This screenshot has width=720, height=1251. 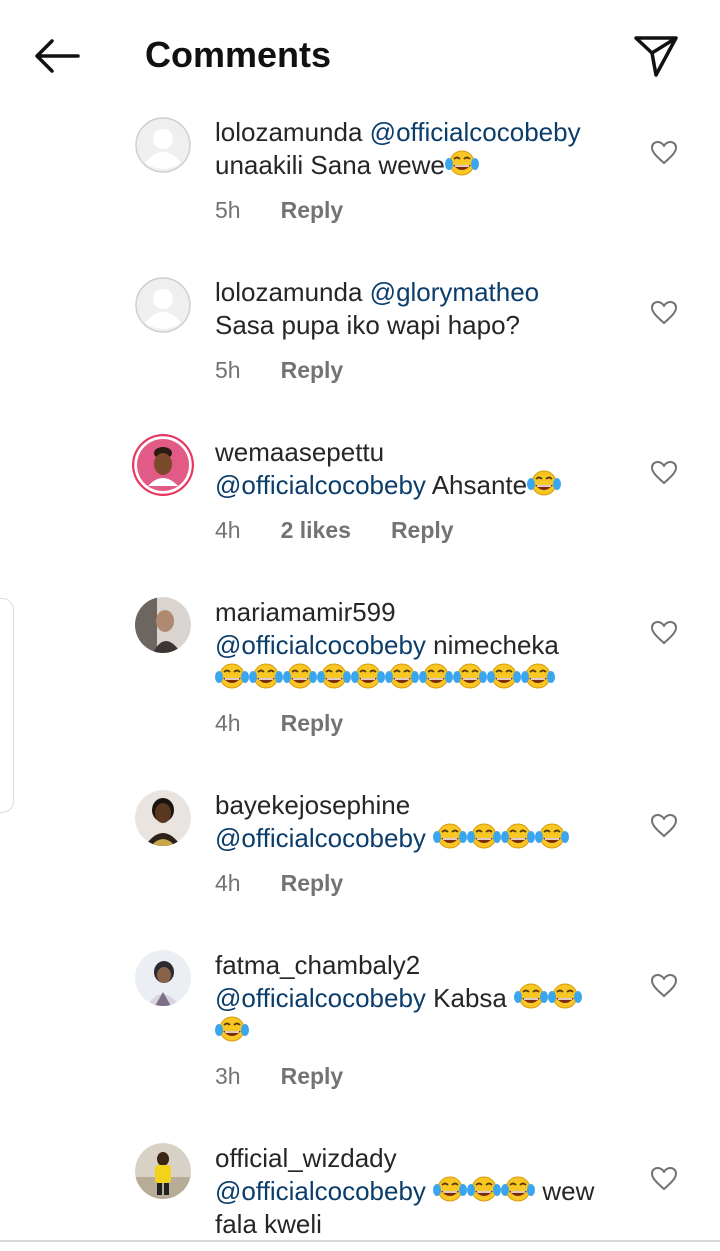 What do you see at coordinates (492, 645) in the screenshot?
I see `comment-text: nimecheka` at bounding box center [492, 645].